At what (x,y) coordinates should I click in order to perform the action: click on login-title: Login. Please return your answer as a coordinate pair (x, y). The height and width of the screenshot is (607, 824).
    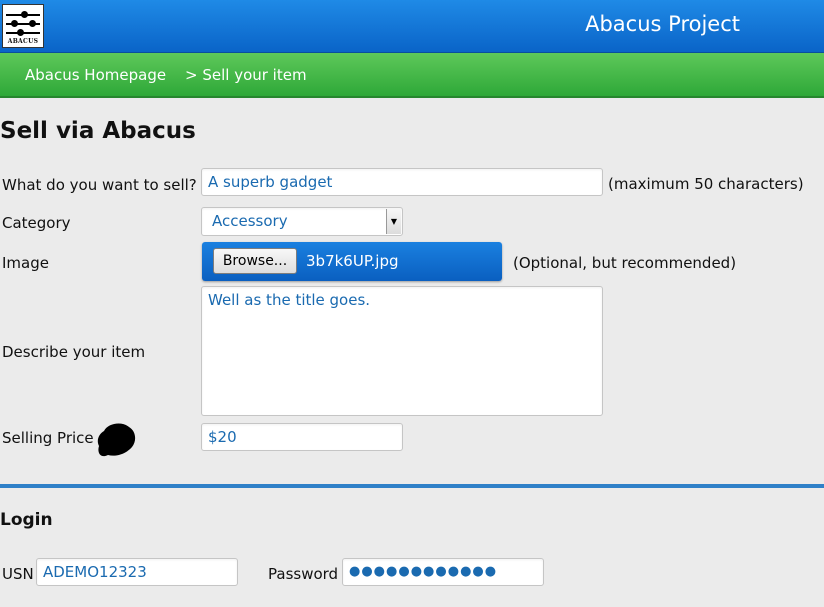
    Looking at the image, I should click on (26, 520).